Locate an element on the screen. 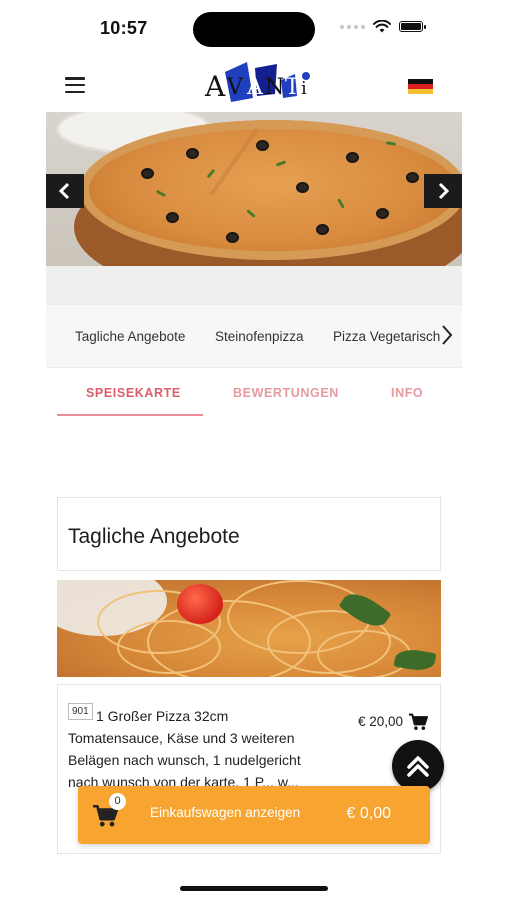 The width and height of the screenshot is (507, 900). germany-flag-icon is located at coordinates (420, 86).